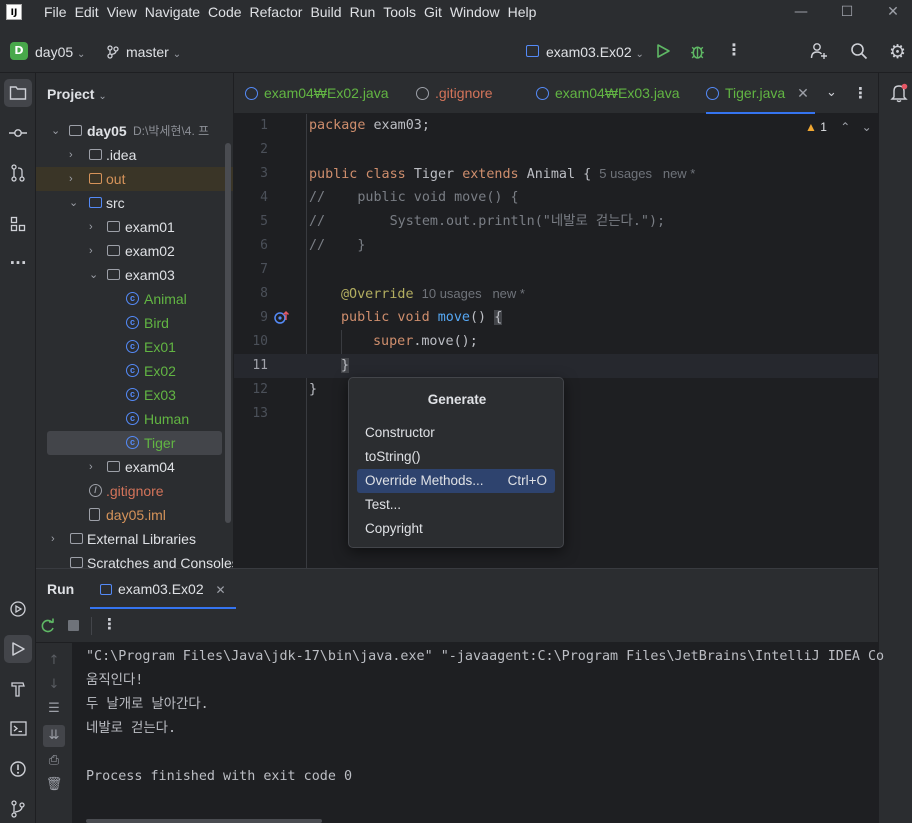 The width and height of the screenshot is (912, 823). What do you see at coordinates (134, 419) in the screenshot?
I see `tree-item-human: c Human` at bounding box center [134, 419].